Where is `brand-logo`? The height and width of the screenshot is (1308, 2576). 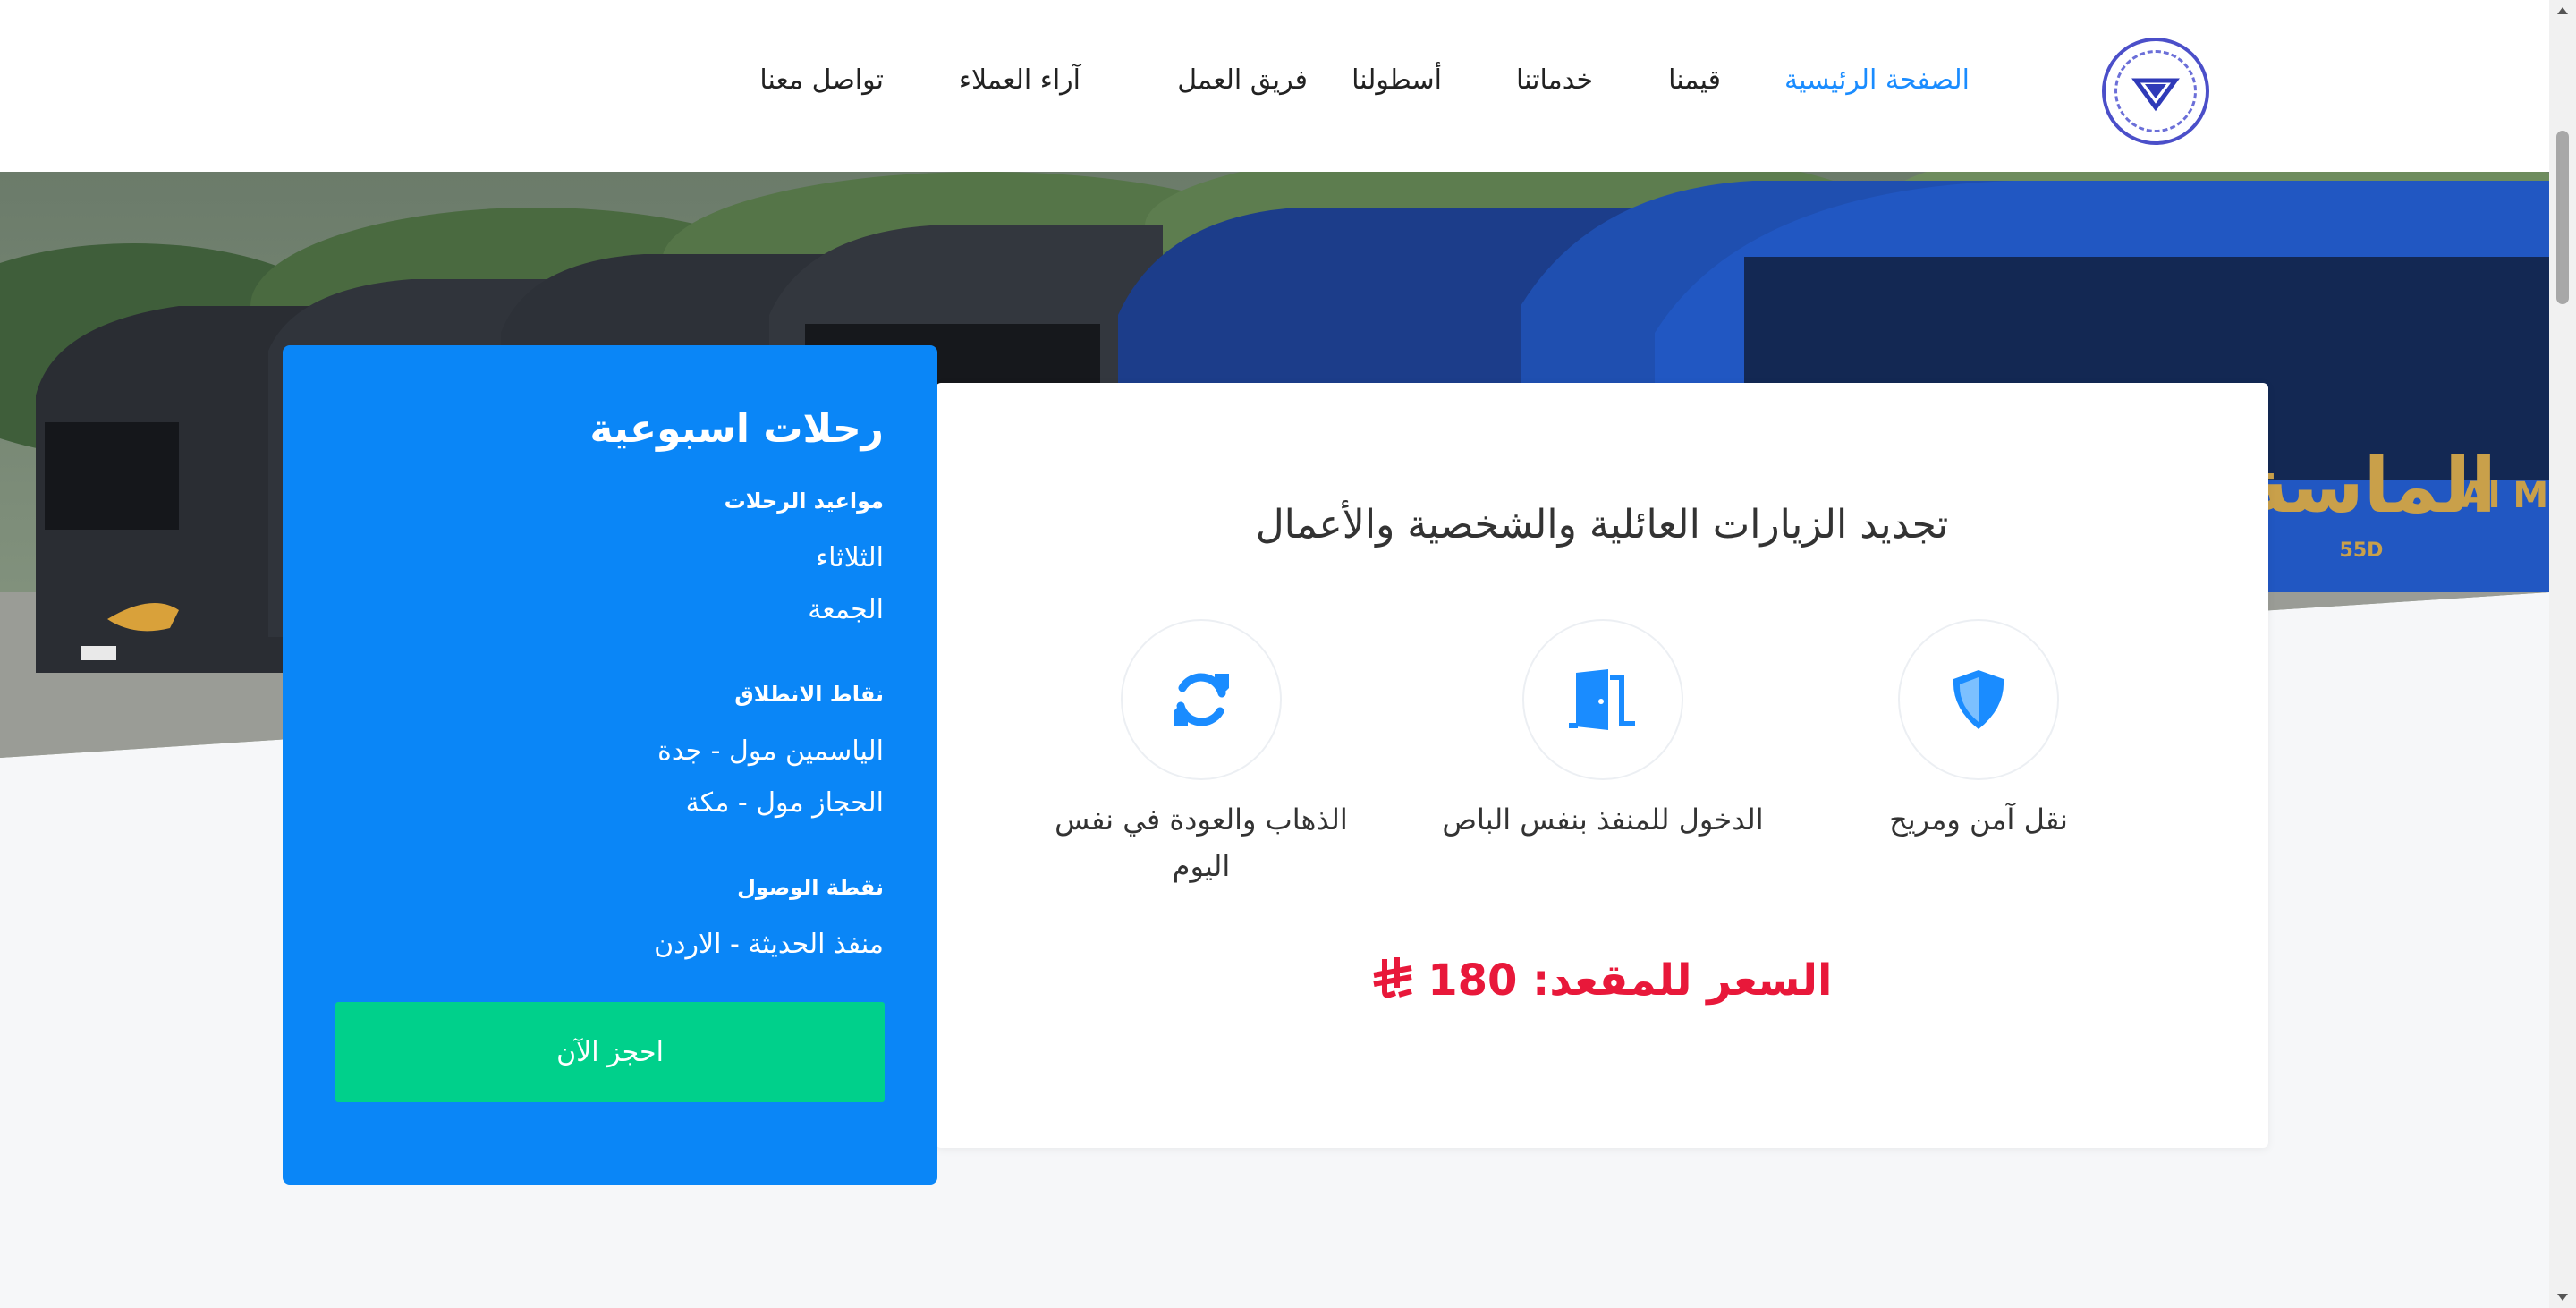
brand-logo is located at coordinates (2155, 91).